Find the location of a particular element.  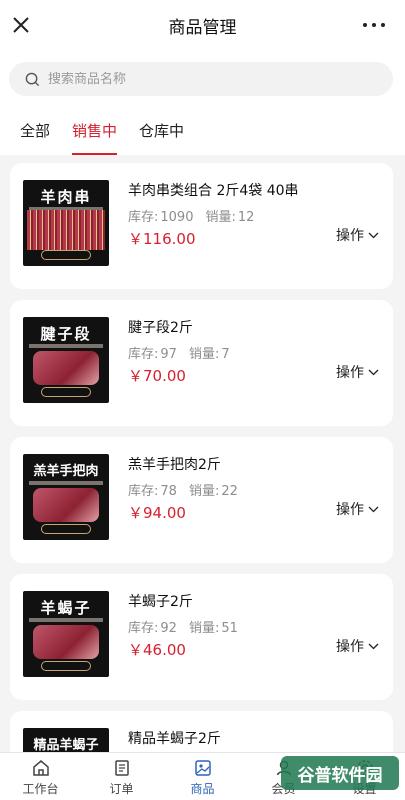

search-input is located at coordinates (198, 79).